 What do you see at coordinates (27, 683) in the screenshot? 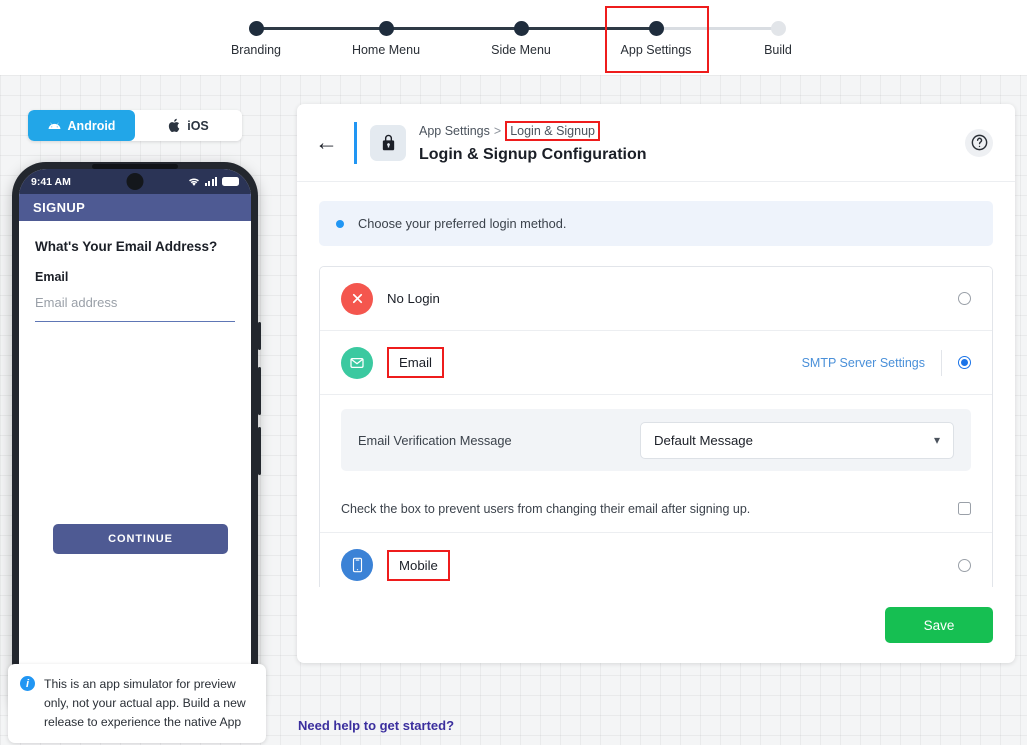
I see `info-icon: i` at bounding box center [27, 683].